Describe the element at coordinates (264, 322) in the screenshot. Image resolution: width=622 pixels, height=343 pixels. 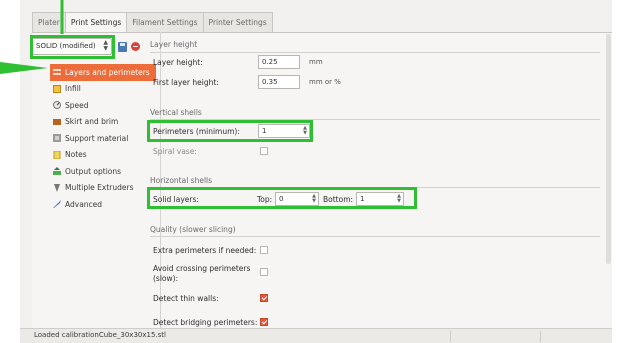
I see `detect-bridging-checkbox` at that location.